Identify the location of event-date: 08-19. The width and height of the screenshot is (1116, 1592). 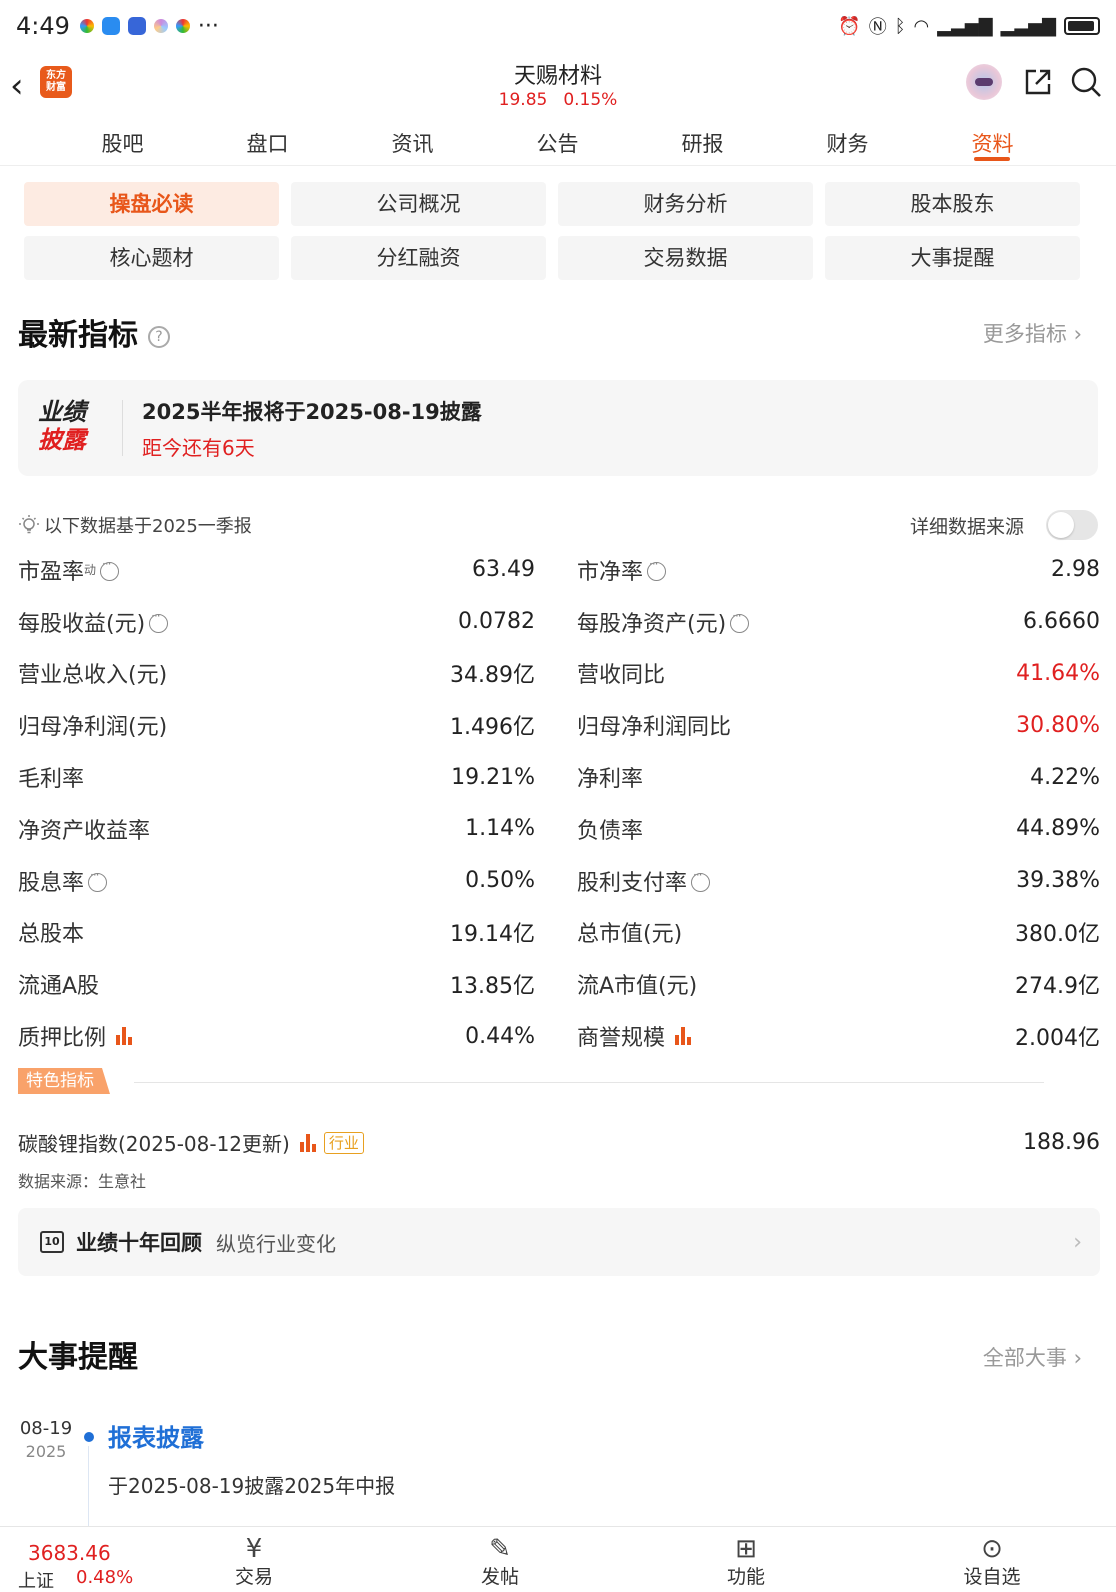
(46, 1428).